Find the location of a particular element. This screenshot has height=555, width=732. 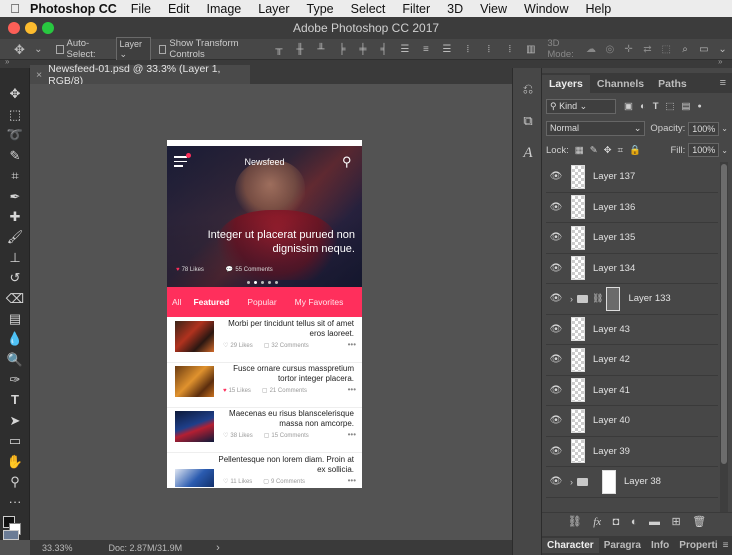

filter-adjustment-icon: ◐ is located at coordinates (643, 106).